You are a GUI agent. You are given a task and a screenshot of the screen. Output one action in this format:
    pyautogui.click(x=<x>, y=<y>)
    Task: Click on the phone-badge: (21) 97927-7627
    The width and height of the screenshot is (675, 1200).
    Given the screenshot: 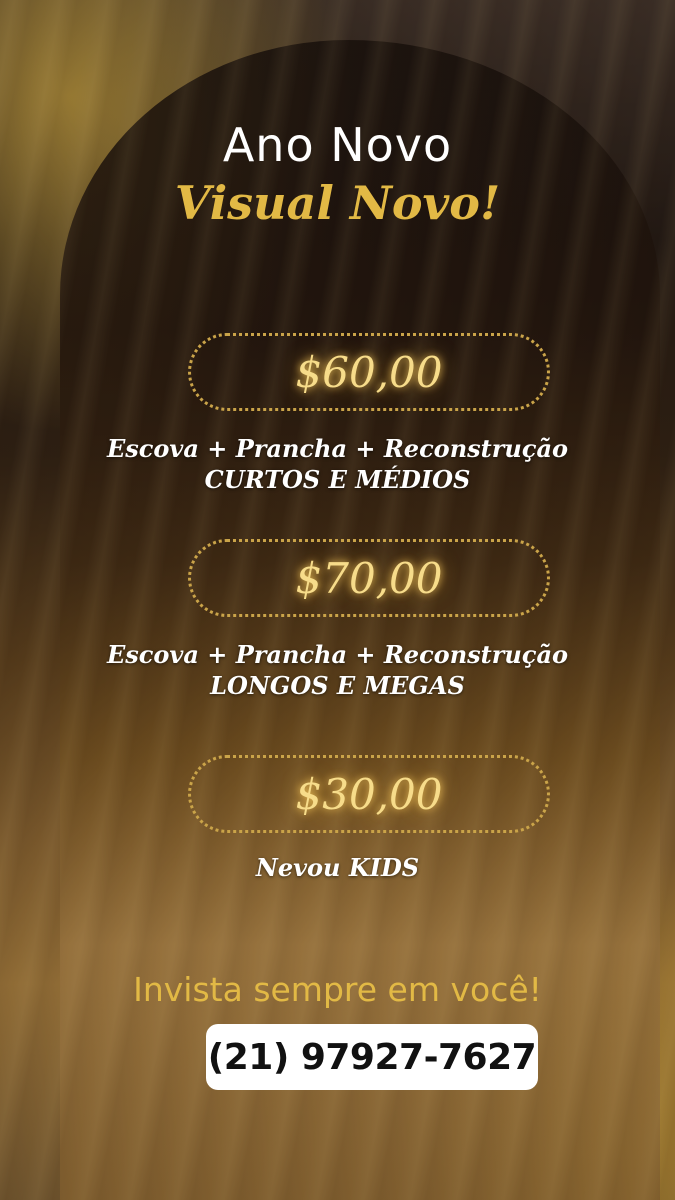 What is the action you would take?
    pyautogui.click(x=372, y=1057)
    